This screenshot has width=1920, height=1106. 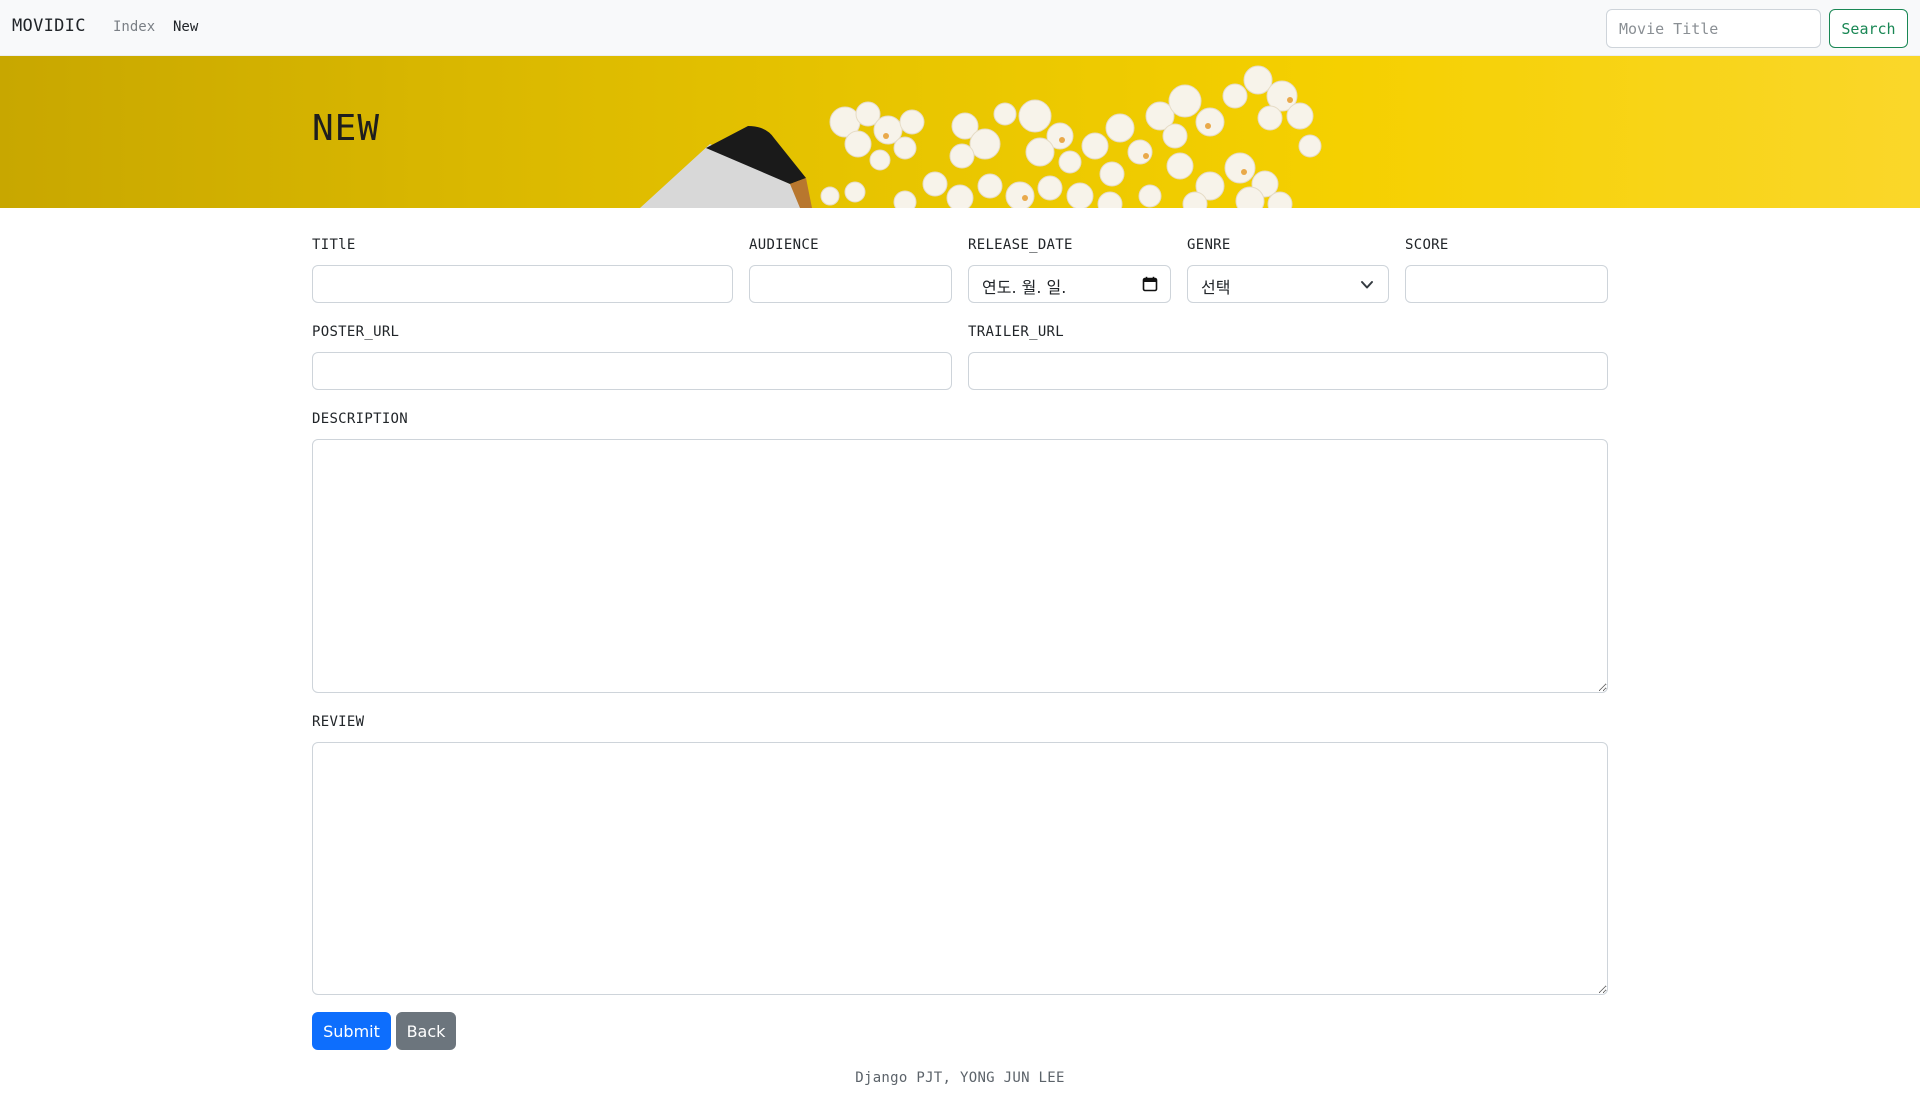 What do you see at coordinates (1209, 245) in the screenshot?
I see `genre-label: GENRE` at bounding box center [1209, 245].